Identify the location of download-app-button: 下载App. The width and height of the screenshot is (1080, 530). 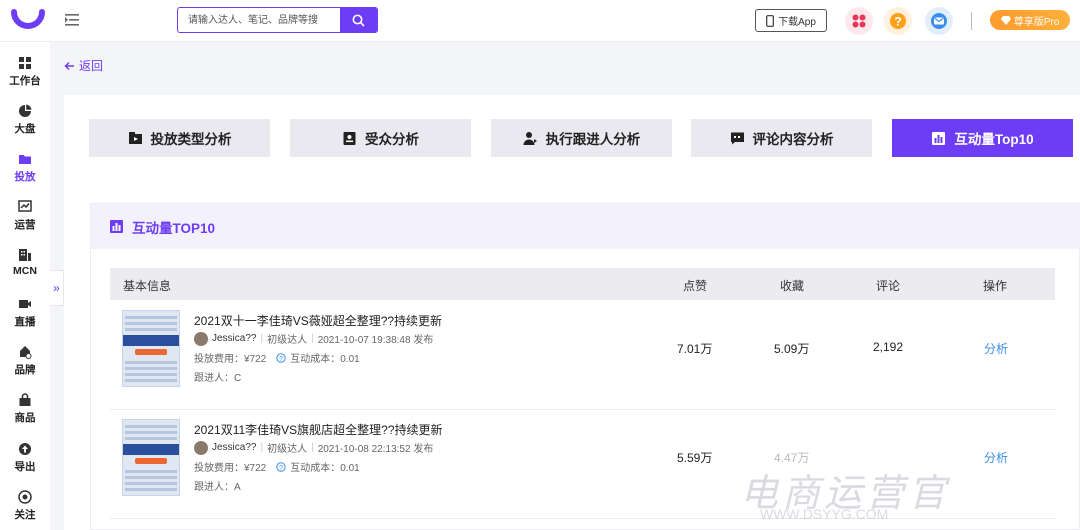
(791, 20).